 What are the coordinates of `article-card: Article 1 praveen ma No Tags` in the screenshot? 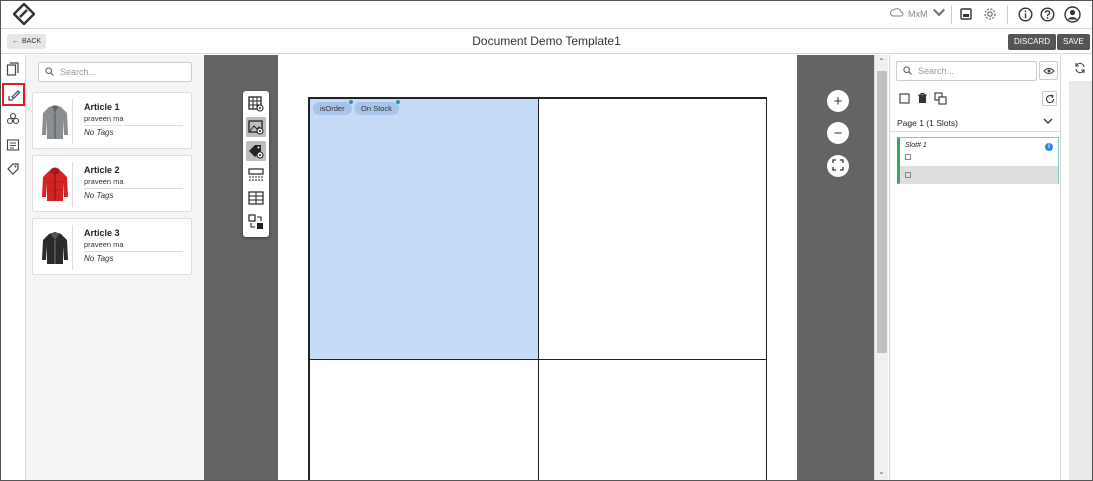 It's located at (112, 120).